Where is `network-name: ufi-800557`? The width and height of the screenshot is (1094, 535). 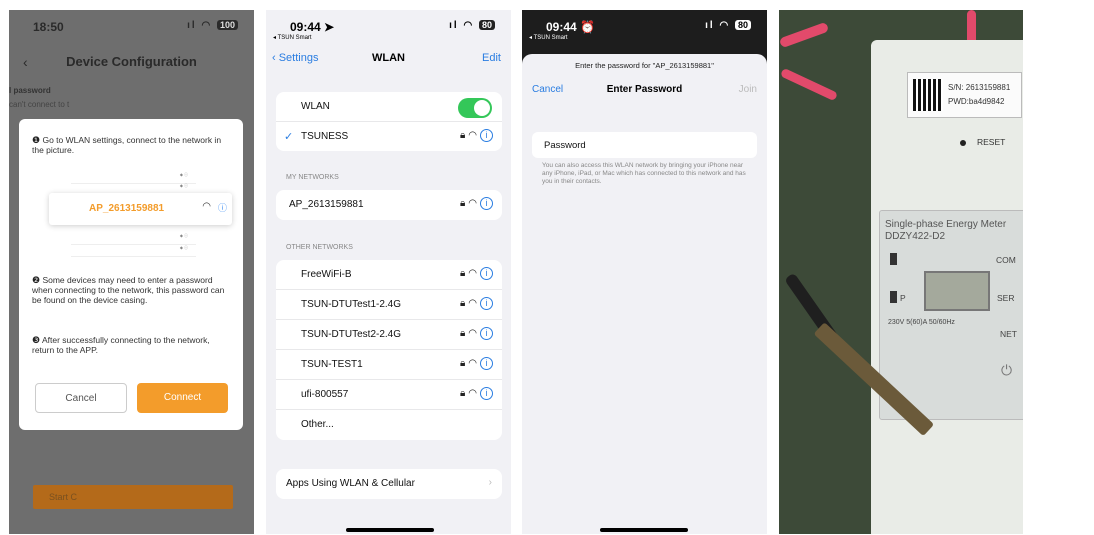
network-name: ufi-800557 is located at coordinates (325, 394).